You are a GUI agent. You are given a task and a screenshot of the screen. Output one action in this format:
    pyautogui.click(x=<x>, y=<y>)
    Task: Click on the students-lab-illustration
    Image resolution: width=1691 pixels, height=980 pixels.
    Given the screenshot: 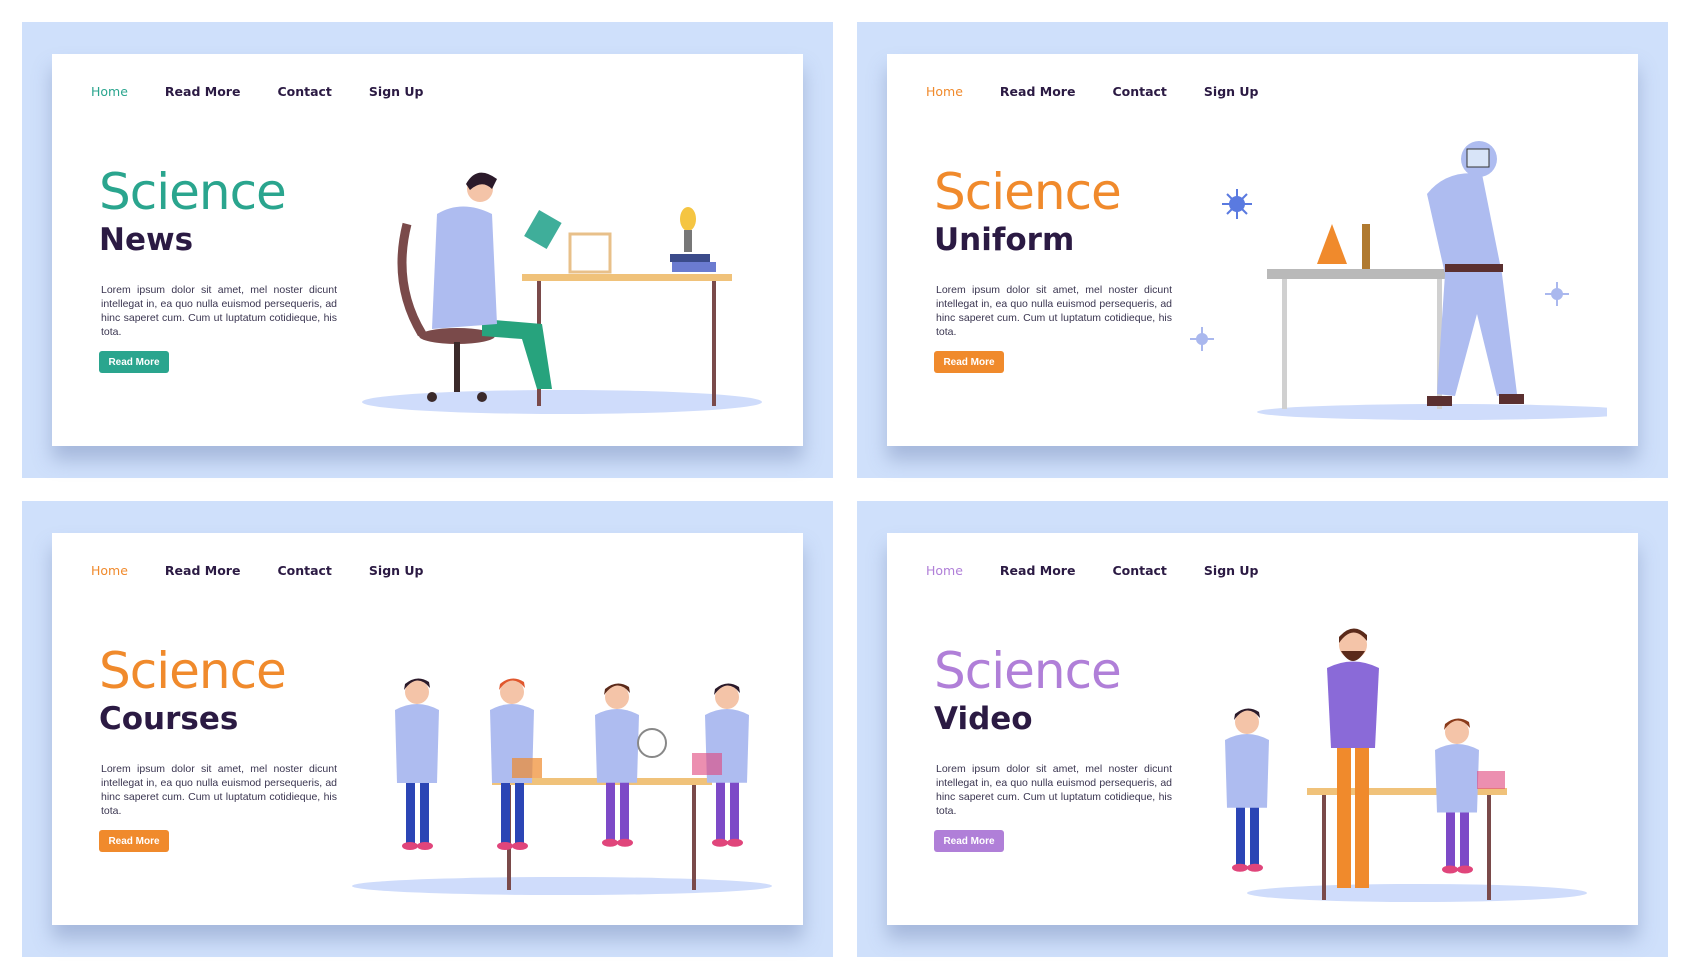 What is the action you would take?
    pyautogui.click(x=562, y=786)
    